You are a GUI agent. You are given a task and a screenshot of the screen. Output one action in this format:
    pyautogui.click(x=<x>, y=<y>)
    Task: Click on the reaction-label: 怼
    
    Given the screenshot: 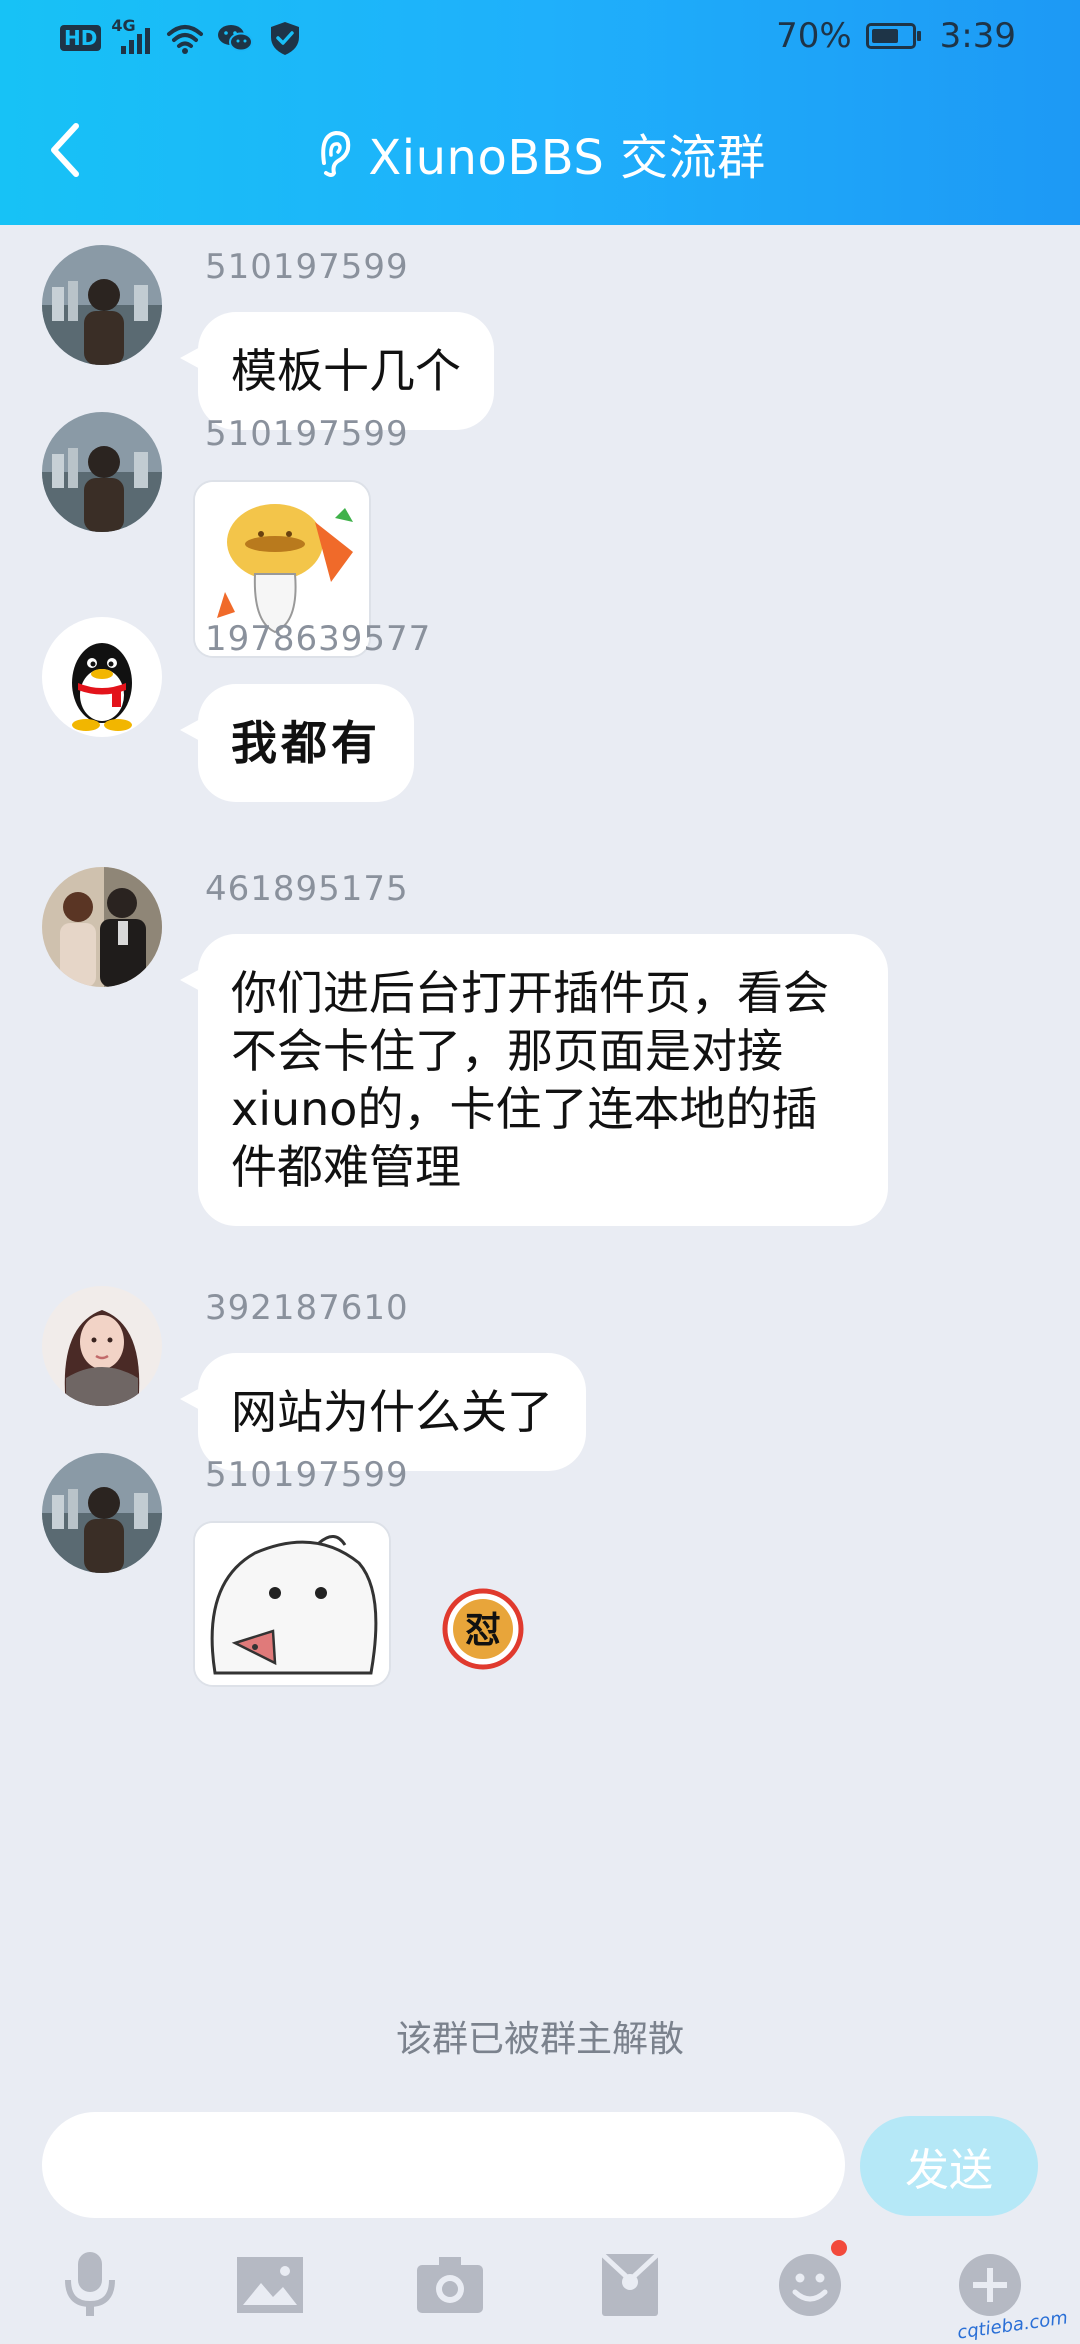 What is the action you would take?
    pyautogui.click(x=483, y=1630)
    